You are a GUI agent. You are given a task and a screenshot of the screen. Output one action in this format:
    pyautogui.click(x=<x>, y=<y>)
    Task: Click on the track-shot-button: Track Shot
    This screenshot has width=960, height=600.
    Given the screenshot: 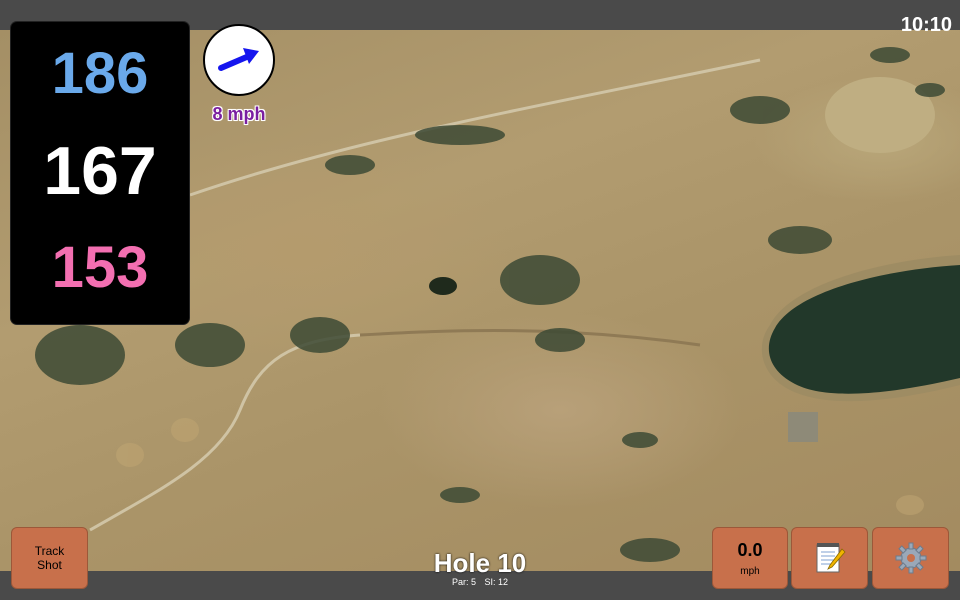 What is the action you would take?
    pyautogui.click(x=49, y=558)
    